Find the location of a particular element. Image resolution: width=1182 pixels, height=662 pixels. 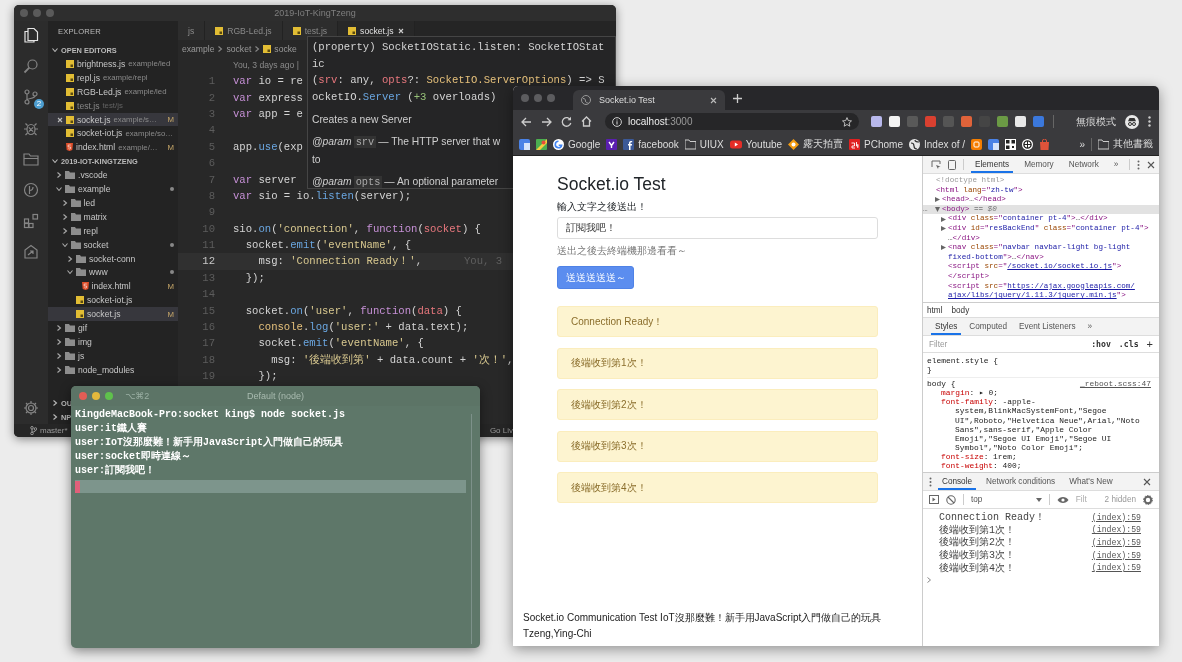

breadcrumb-item: html is located at coordinates (935, 310).